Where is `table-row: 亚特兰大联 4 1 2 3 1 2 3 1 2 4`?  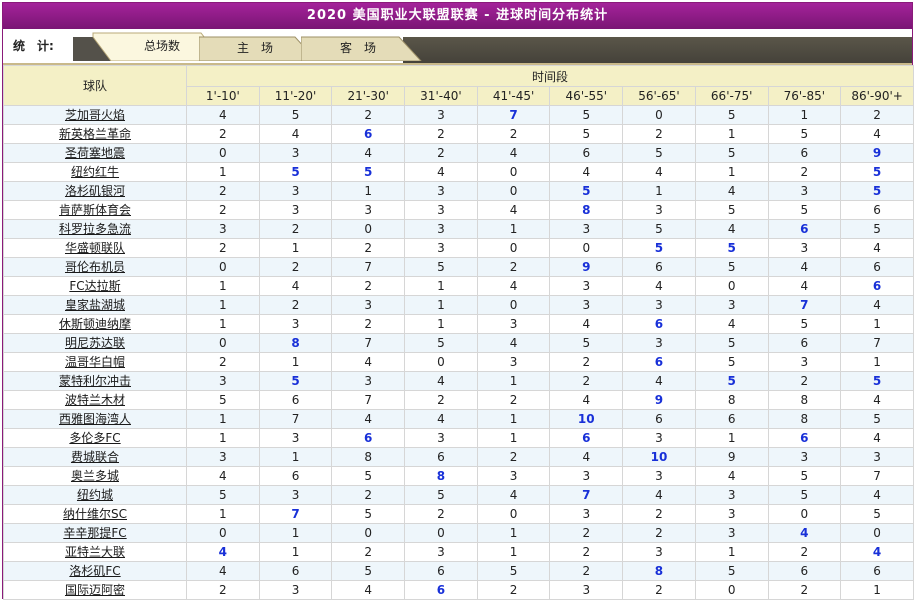 table-row: 亚特兰大联 4 1 2 3 1 2 3 1 2 4 is located at coordinates (458, 552).